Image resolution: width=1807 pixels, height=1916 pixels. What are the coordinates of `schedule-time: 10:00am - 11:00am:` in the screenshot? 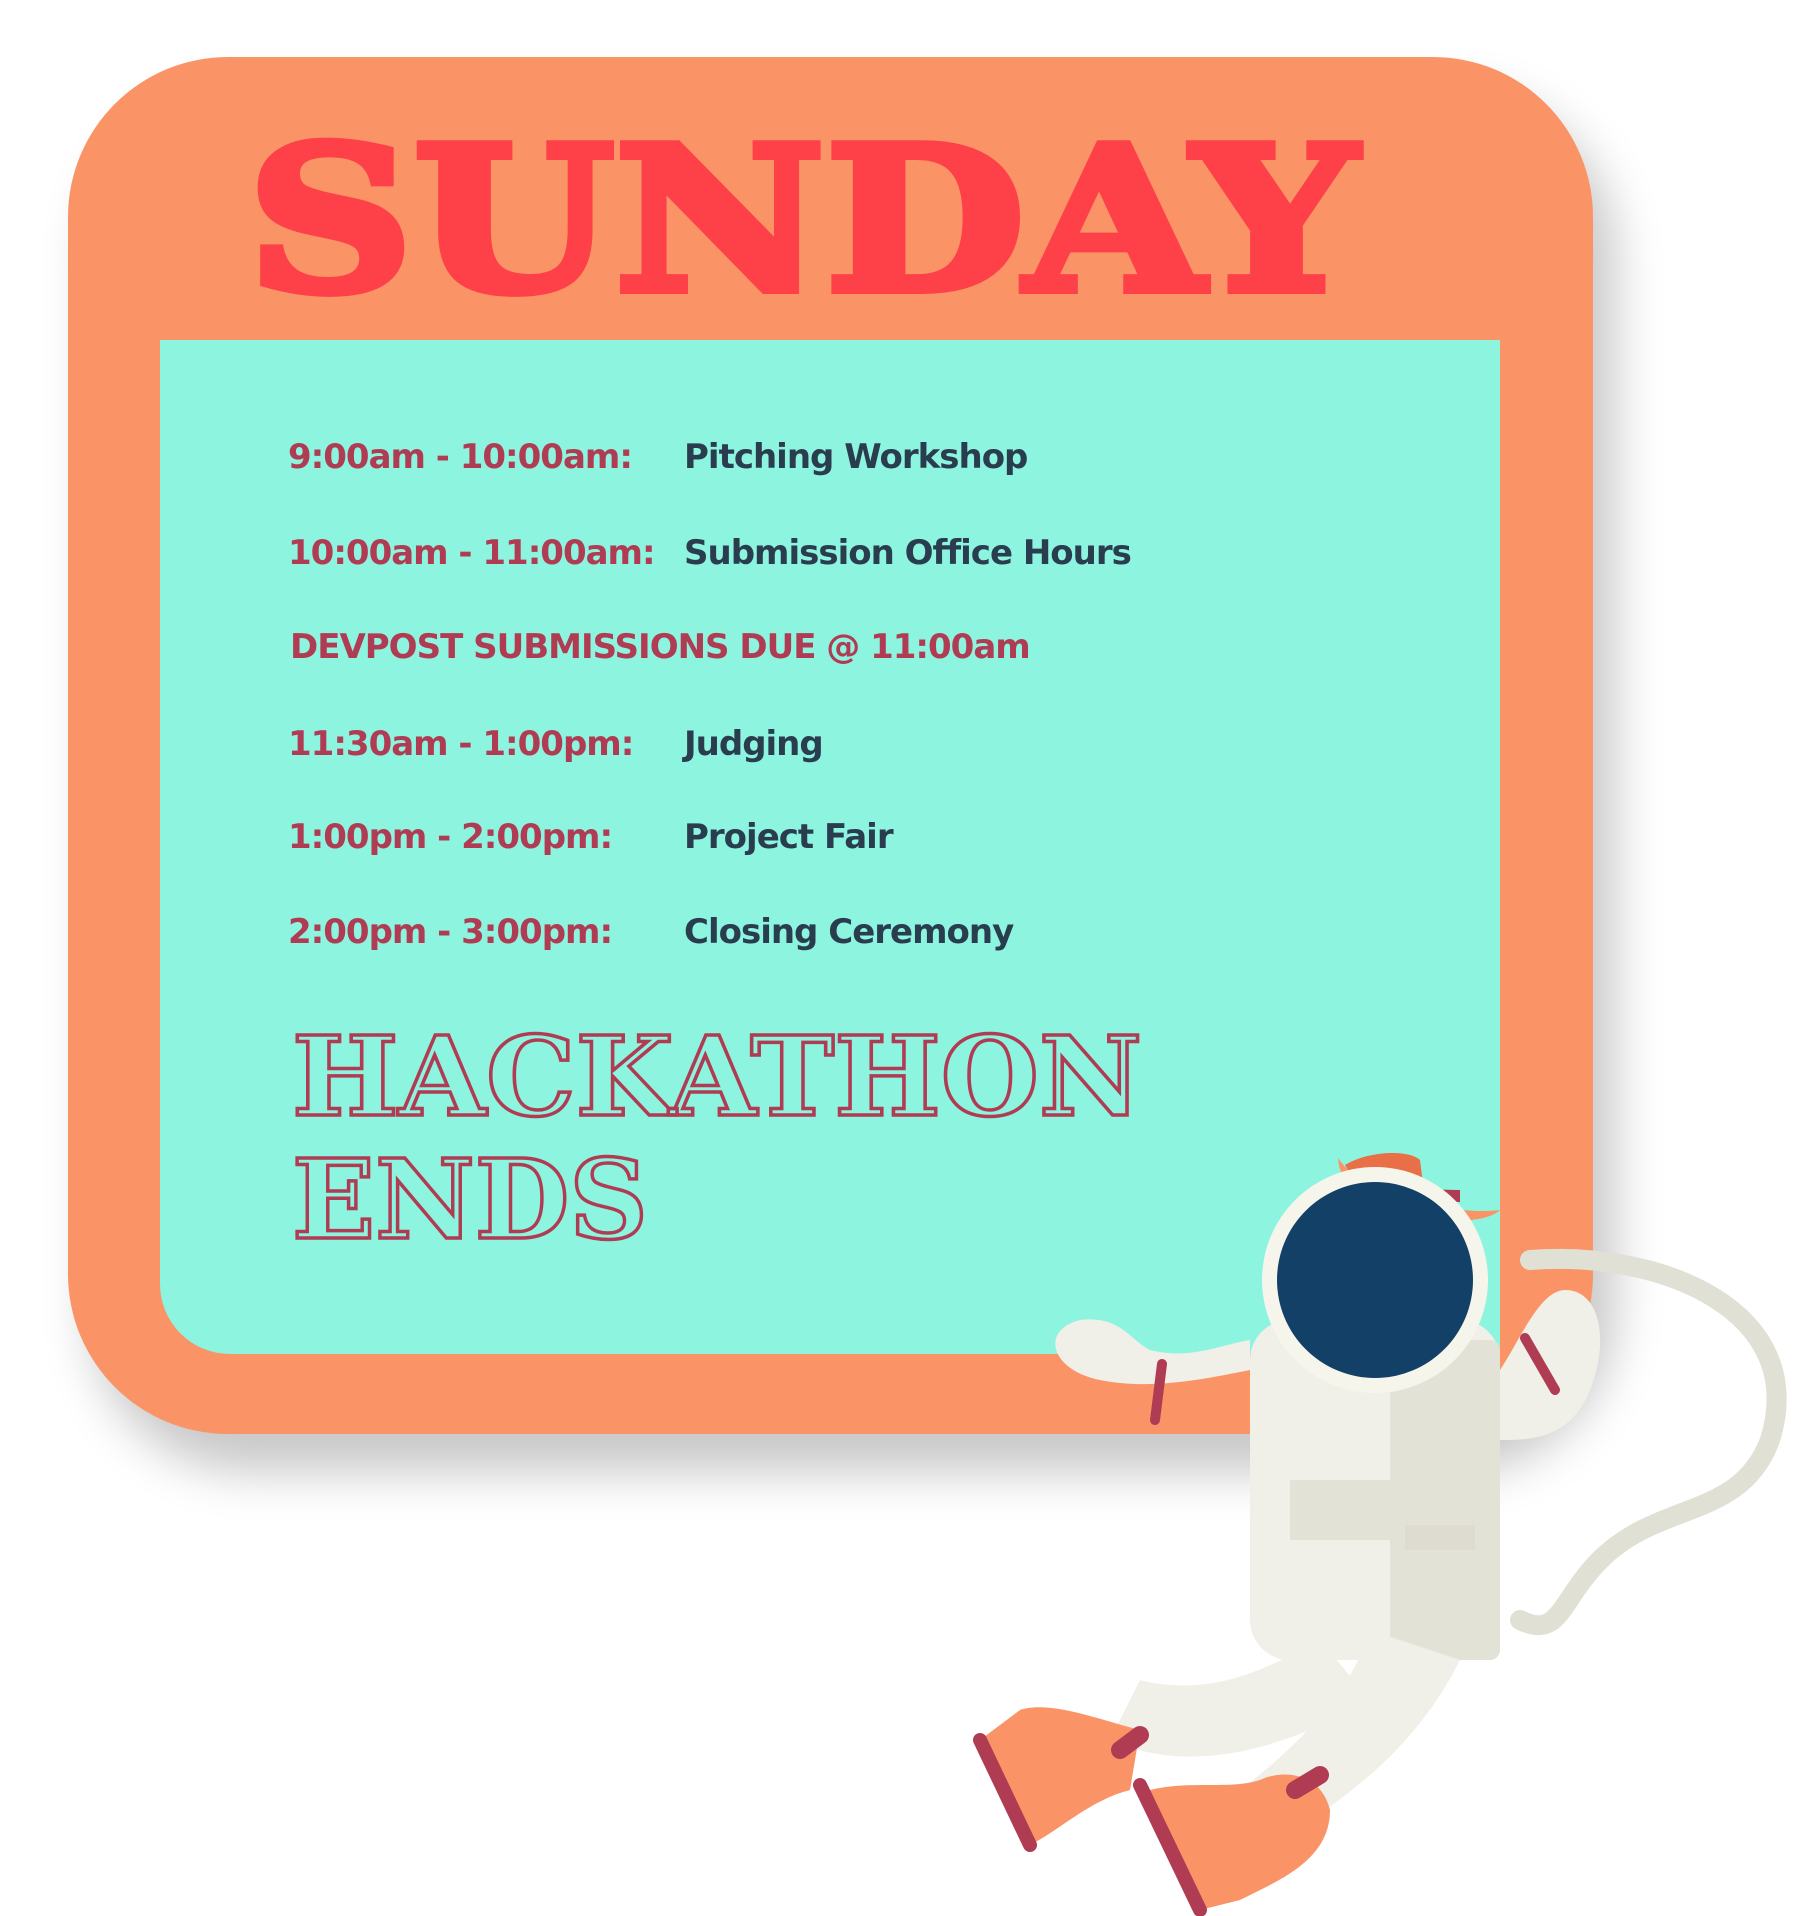 It's located at (472, 553).